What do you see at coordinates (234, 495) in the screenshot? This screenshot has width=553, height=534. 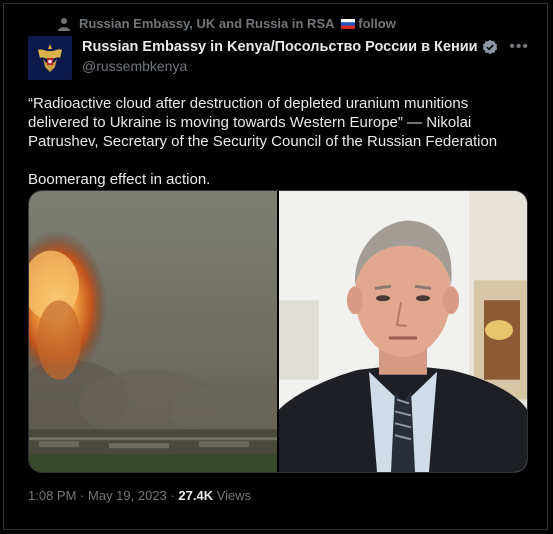 I see `views-label: Views` at bounding box center [234, 495].